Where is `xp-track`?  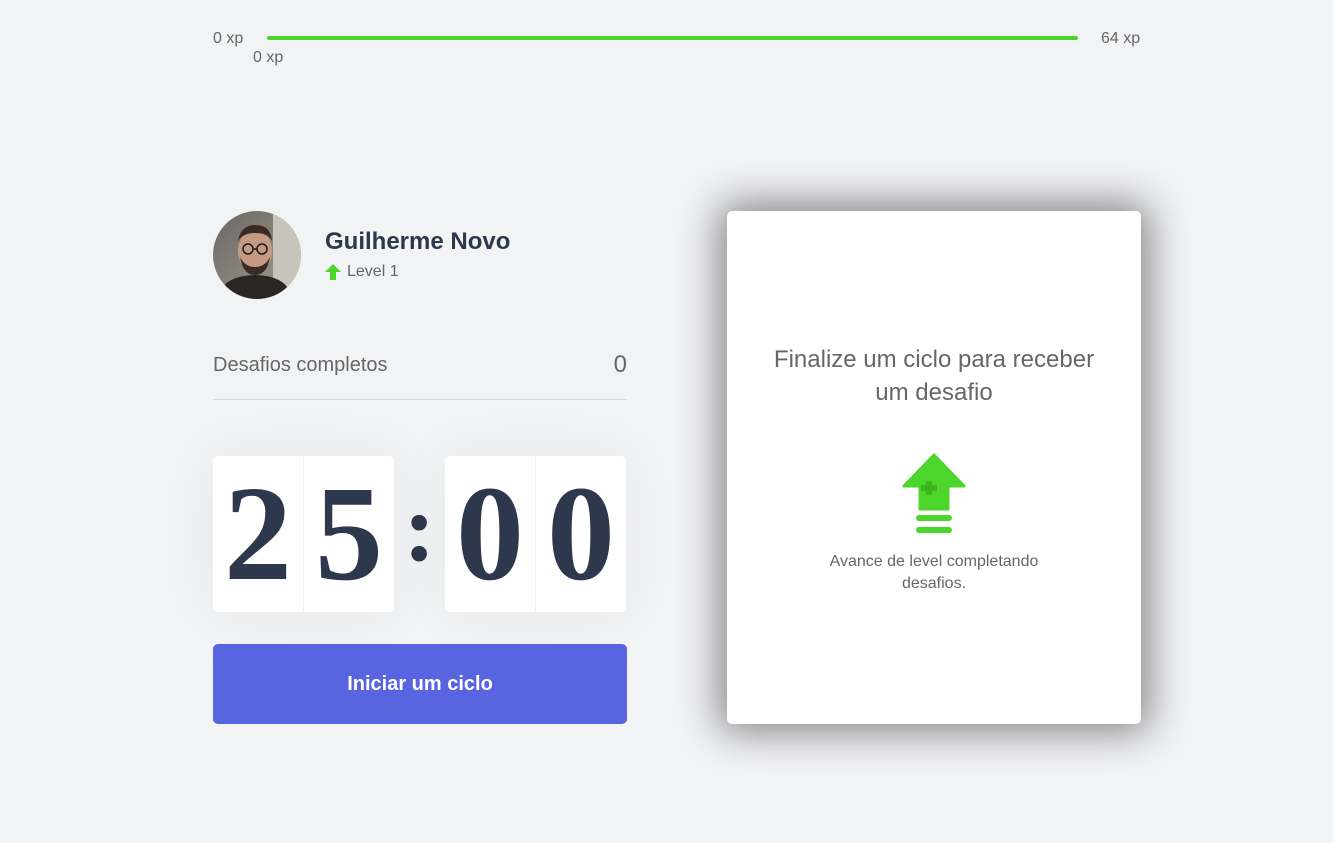
xp-track is located at coordinates (672, 38).